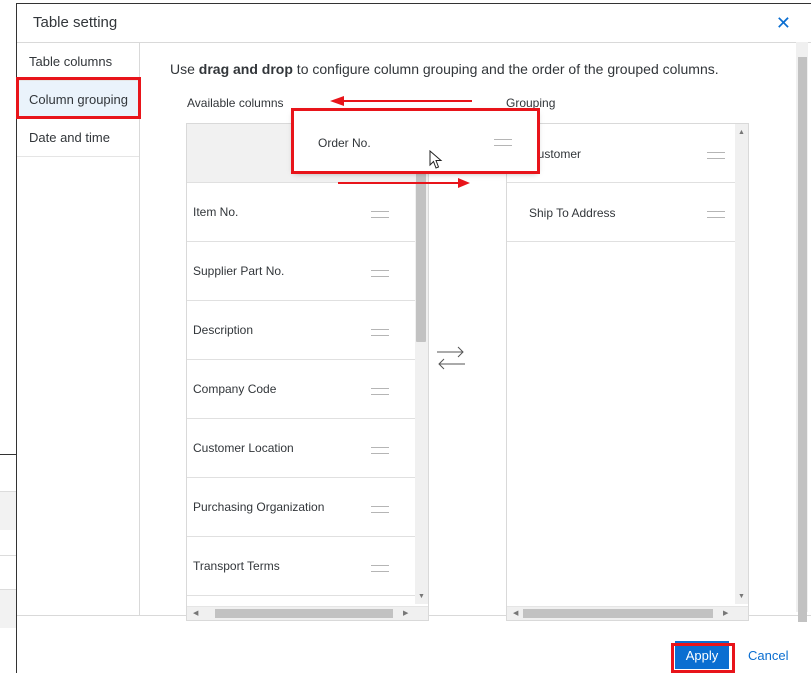 The image size is (811, 675). I want to click on dragging-item-label: Order No., so click(344, 143).